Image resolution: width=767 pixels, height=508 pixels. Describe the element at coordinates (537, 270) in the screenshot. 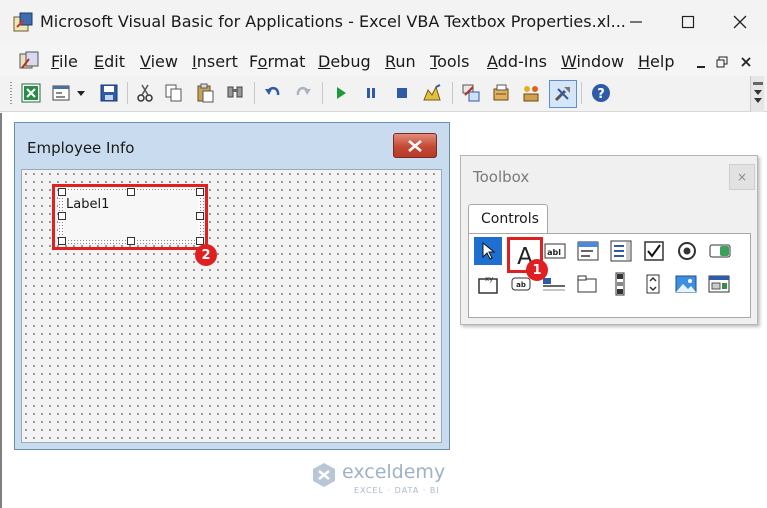

I see `step-badge-1: 1` at that location.